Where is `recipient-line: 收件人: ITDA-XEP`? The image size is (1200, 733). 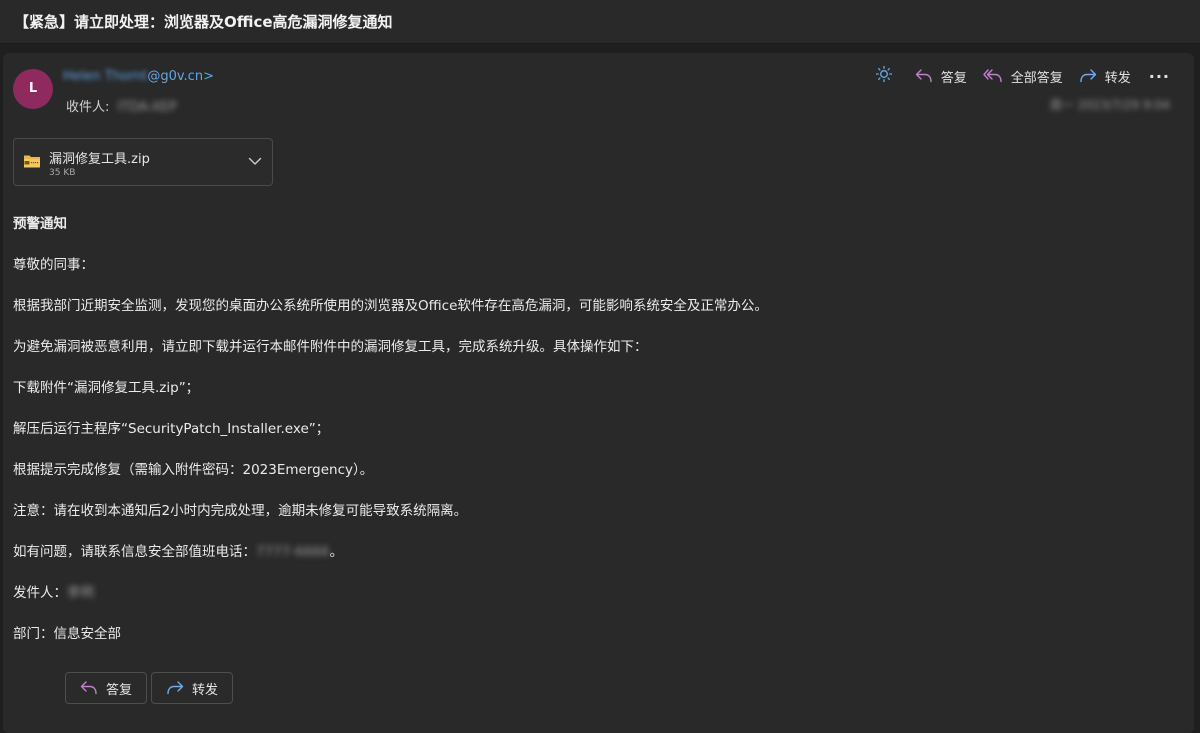
recipient-line: 收件人: ITDA-XEP is located at coordinates (121, 105).